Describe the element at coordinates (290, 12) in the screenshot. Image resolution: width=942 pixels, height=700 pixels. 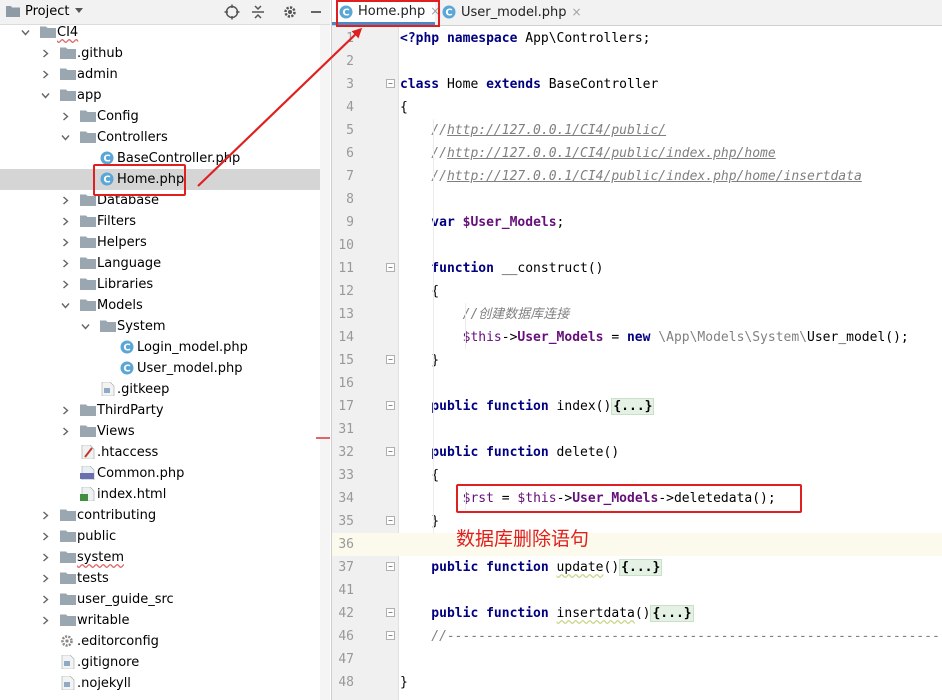
I see `gear-icon` at that location.